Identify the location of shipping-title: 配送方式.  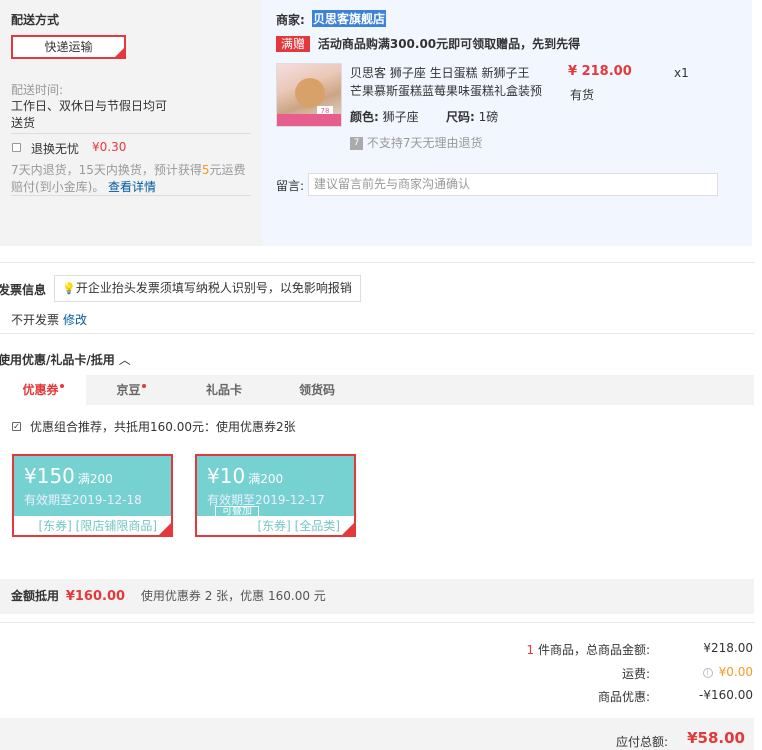
(35, 20).